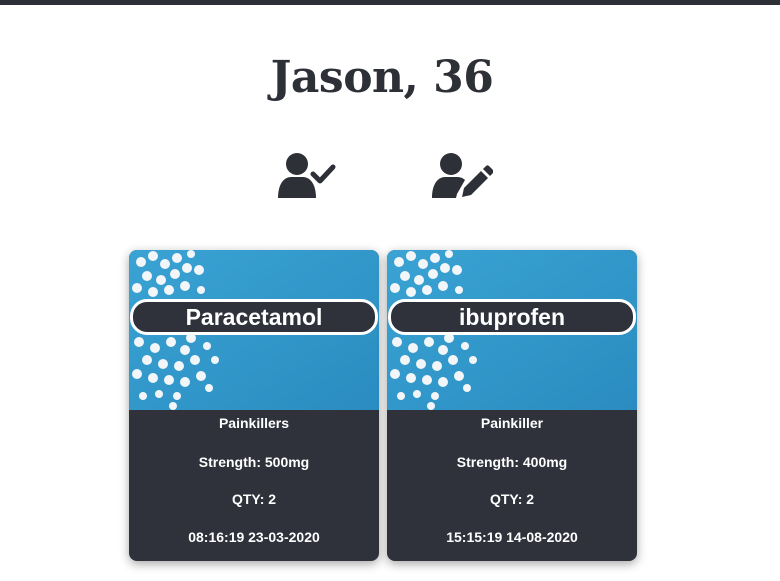 The image size is (780, 581). I want to click on medication-category: Painkiller, so click(512, 423).